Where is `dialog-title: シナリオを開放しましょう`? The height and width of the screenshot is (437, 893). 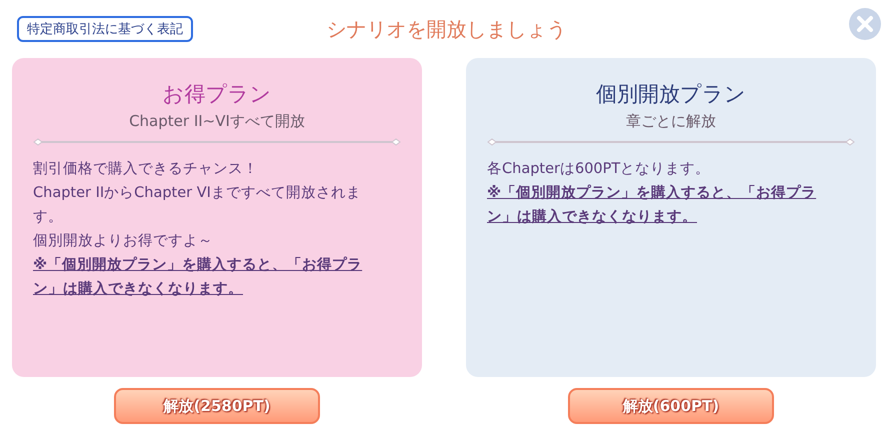 dialog-title: シナリオを開放しましょう is located at coordinates (446, 29).